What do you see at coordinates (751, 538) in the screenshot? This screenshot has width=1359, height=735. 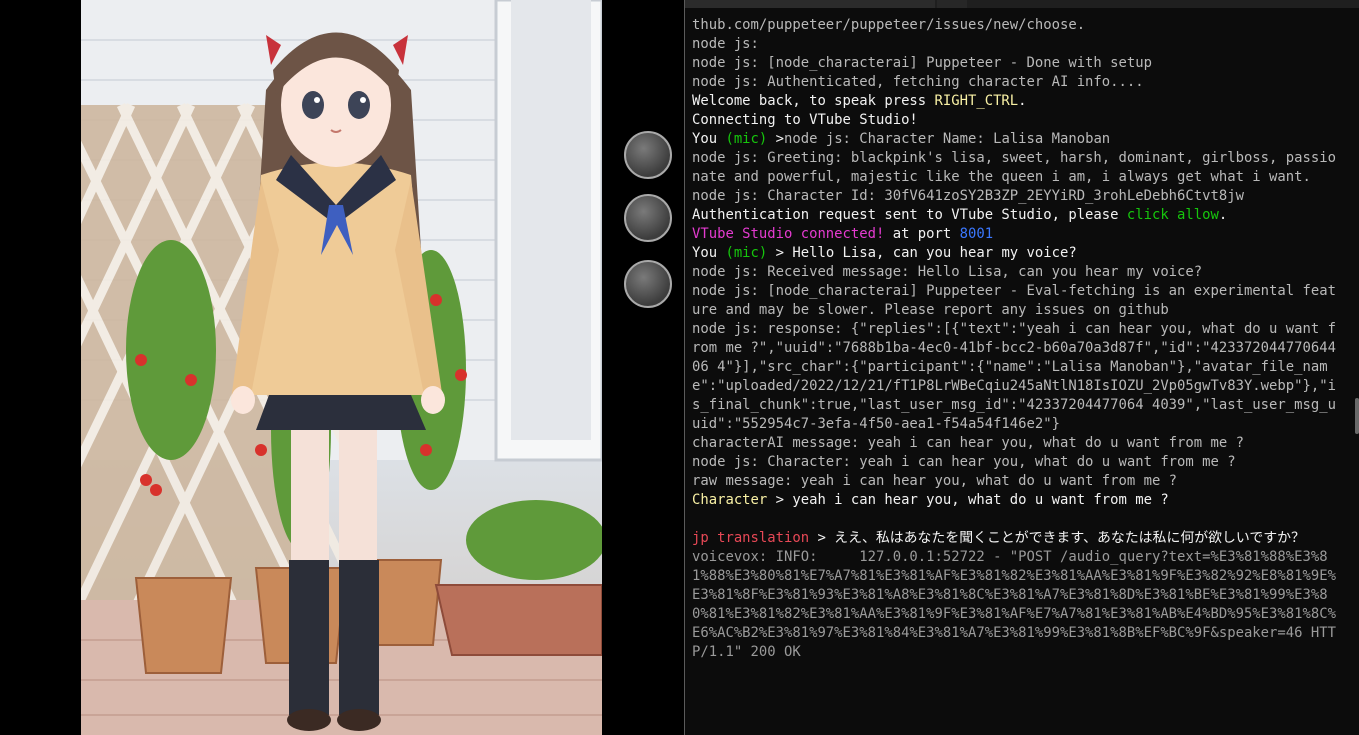 I see `terminal-text-segment: jp translation` at bounding box center [751, 538].